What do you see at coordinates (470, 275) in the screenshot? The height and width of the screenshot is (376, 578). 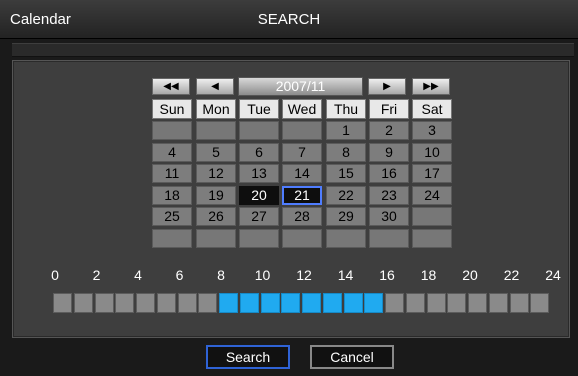 I see `hour-label-20: 20` at bounding box center [470, 275].